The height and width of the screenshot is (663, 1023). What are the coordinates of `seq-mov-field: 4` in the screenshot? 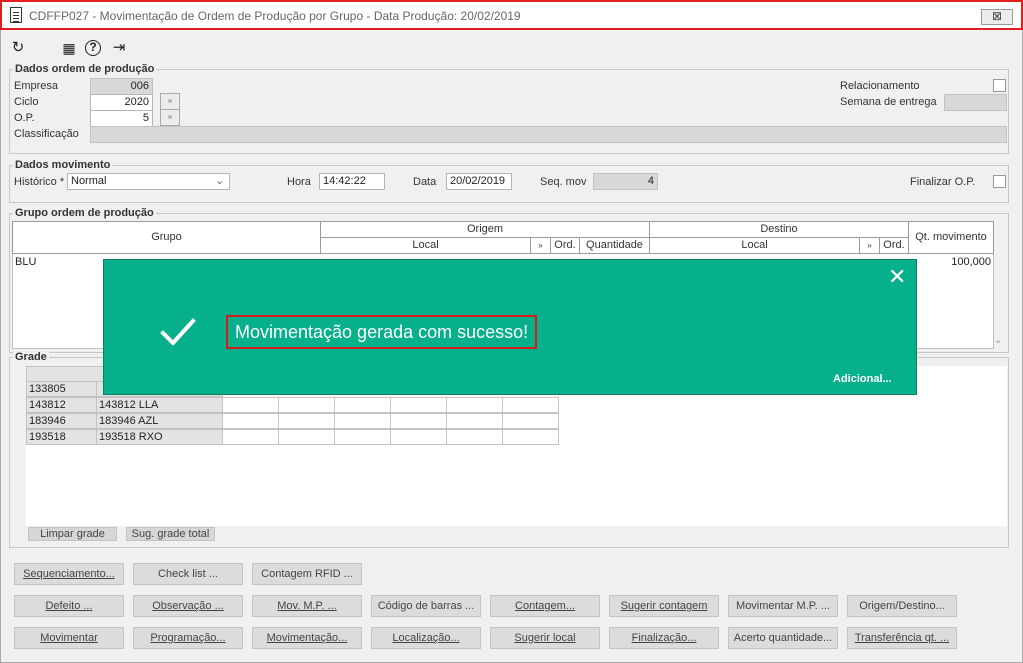 It's located at (625, 181).